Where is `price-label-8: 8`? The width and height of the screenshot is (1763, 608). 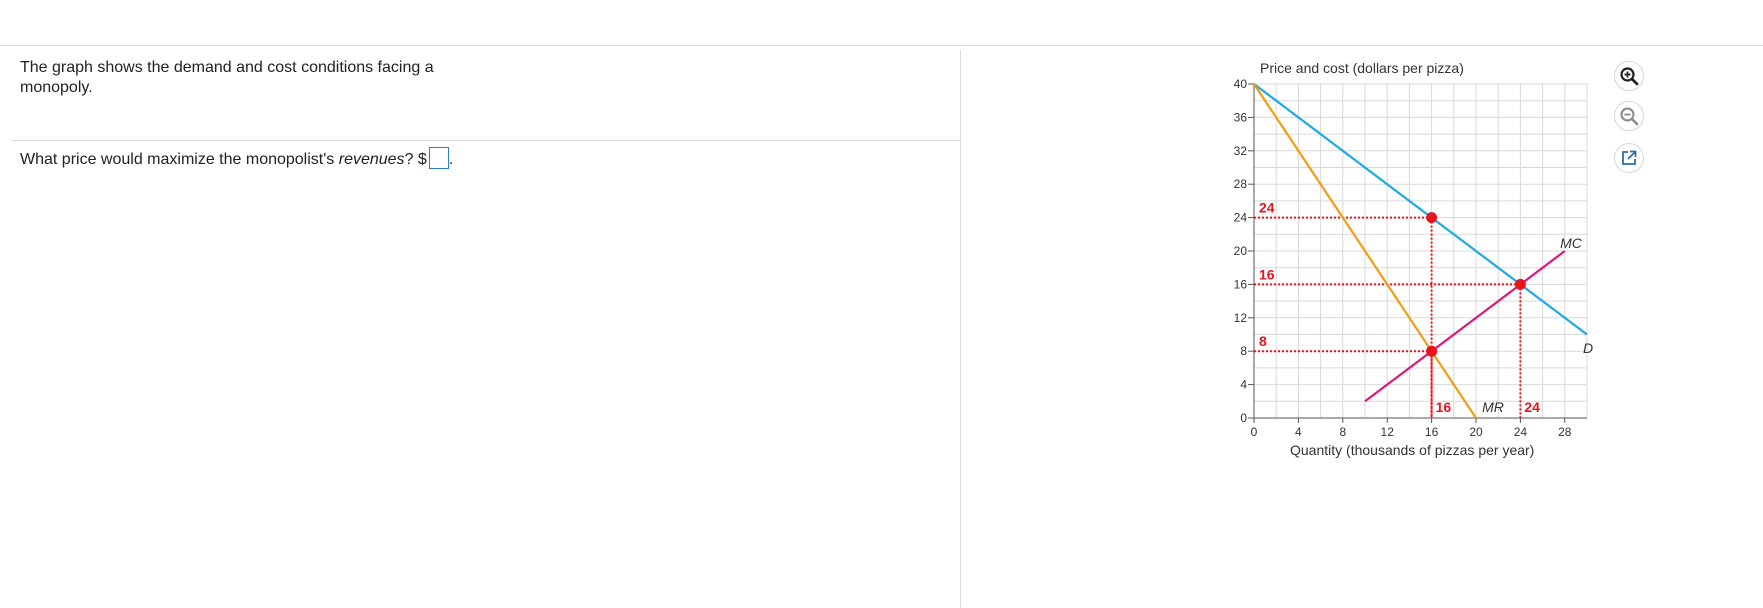 price-label-8: 8 is located at coordinates (1263, 341).